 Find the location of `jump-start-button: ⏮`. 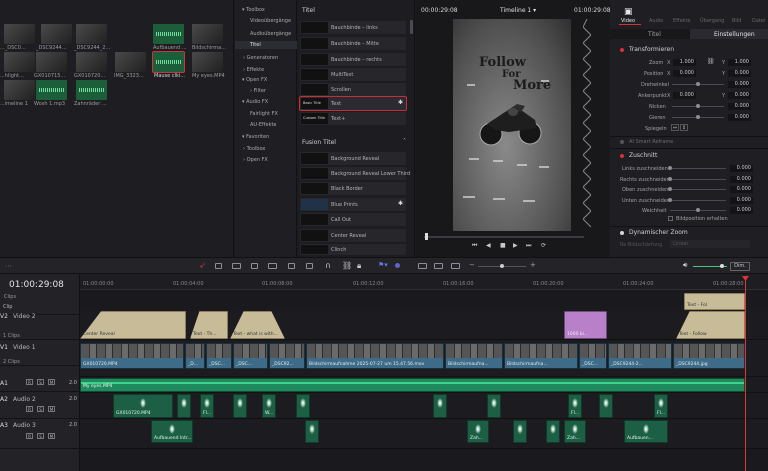

jump-start-button: ⏮ is located at coordinates (474, 246).